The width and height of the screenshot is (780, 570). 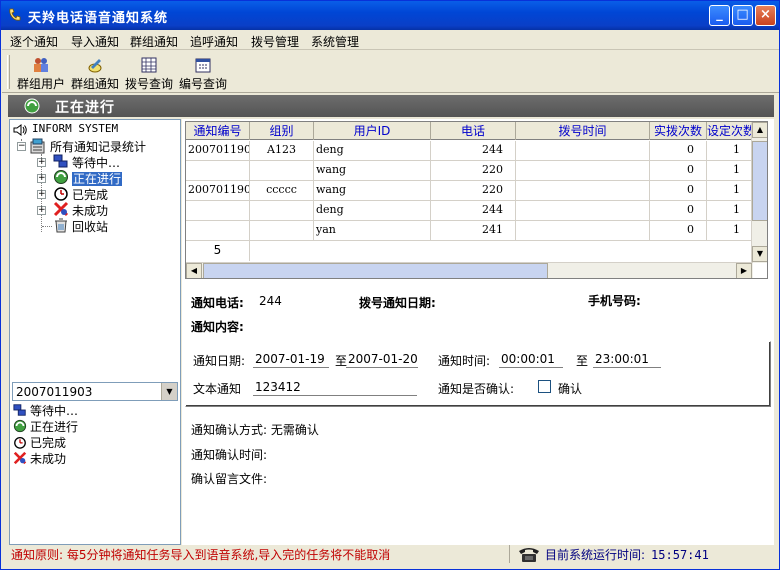 What do you see at coordinates (372, 171) in the screenshot?
I see `cell-user-id: wang` at bounding box center [372, 171].